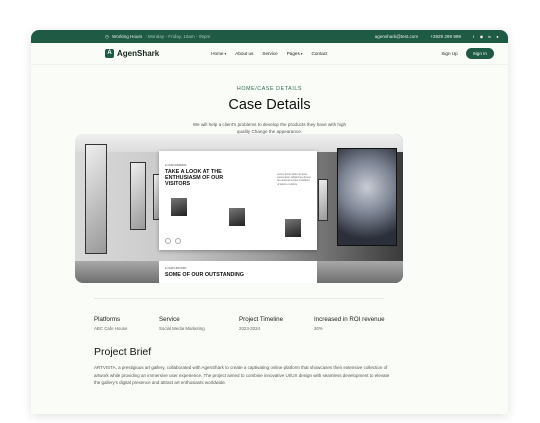  Describe the element at coordinates (497, 36) in the screenshot. I see `pinterest-icon: ●` at that location.